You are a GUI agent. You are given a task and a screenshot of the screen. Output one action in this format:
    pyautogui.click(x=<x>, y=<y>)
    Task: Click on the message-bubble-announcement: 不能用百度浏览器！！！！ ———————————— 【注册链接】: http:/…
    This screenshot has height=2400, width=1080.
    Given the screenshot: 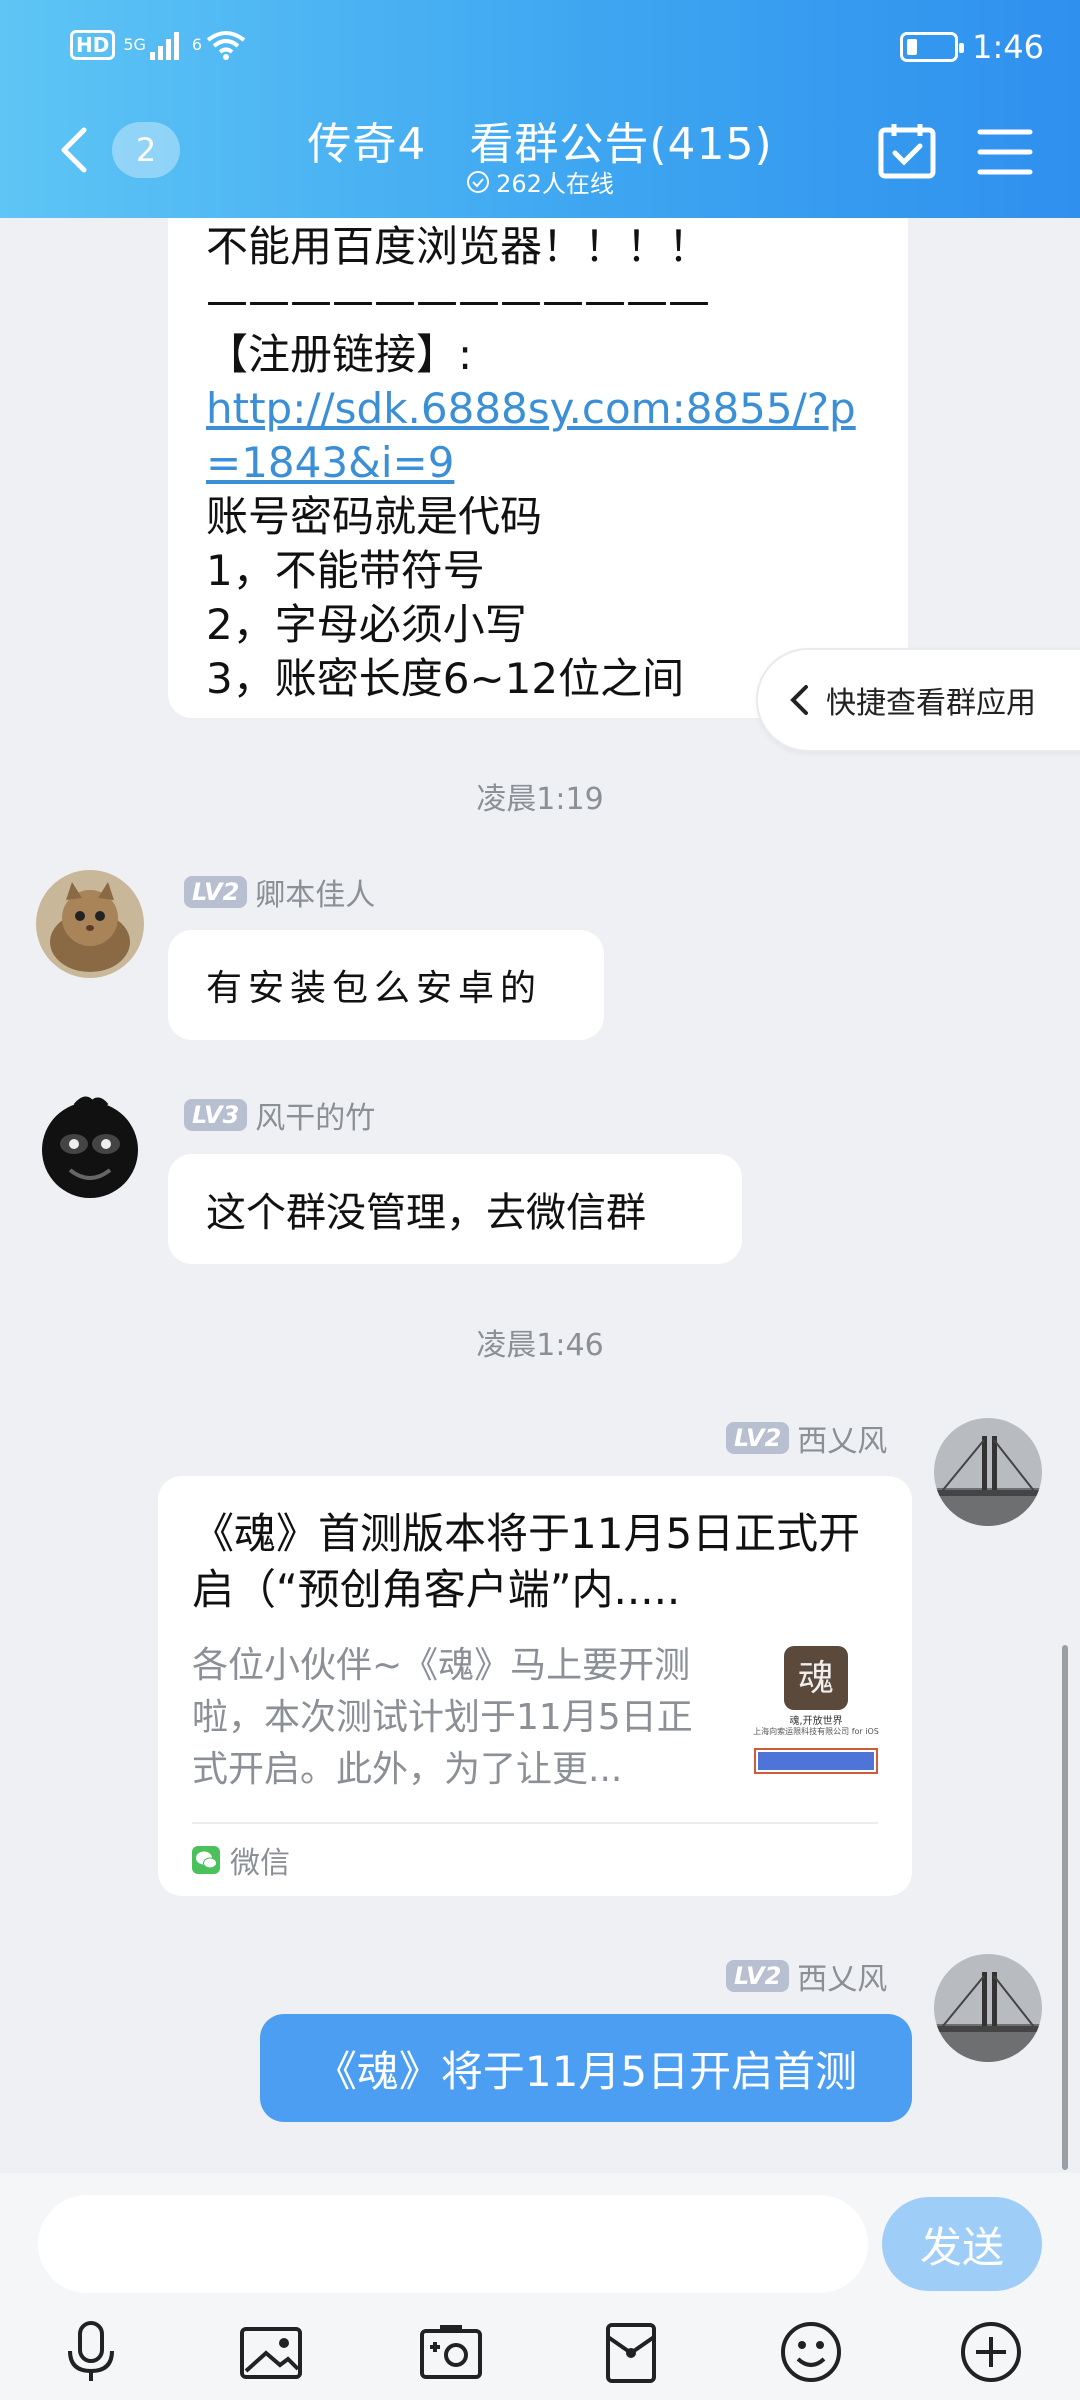 What is the action you would take?
    pyautogui.click(x=538, y=468)
    